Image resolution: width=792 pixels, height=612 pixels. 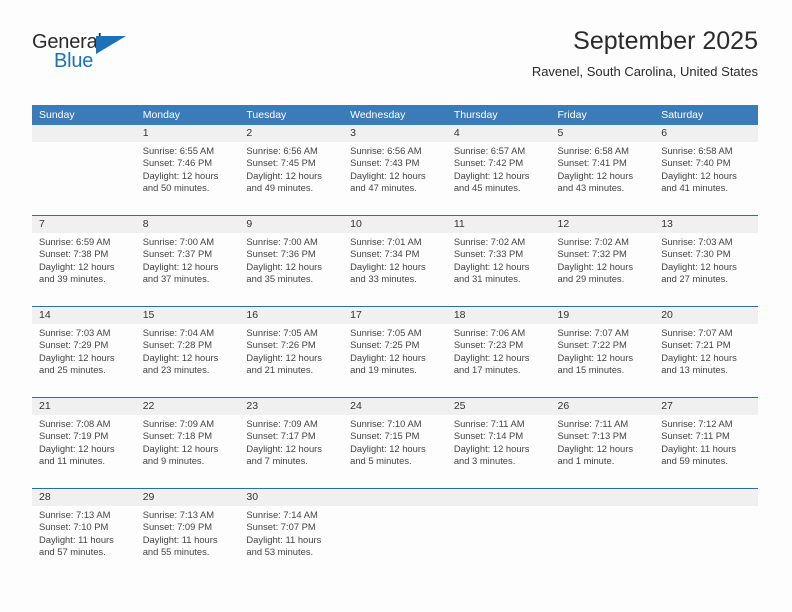 What do you see at coordinates (388, 363) in the screenshot?
I see `daylight-text: Daylight: 12 hours and 19 minutes.` at bounding box center [388, 363].